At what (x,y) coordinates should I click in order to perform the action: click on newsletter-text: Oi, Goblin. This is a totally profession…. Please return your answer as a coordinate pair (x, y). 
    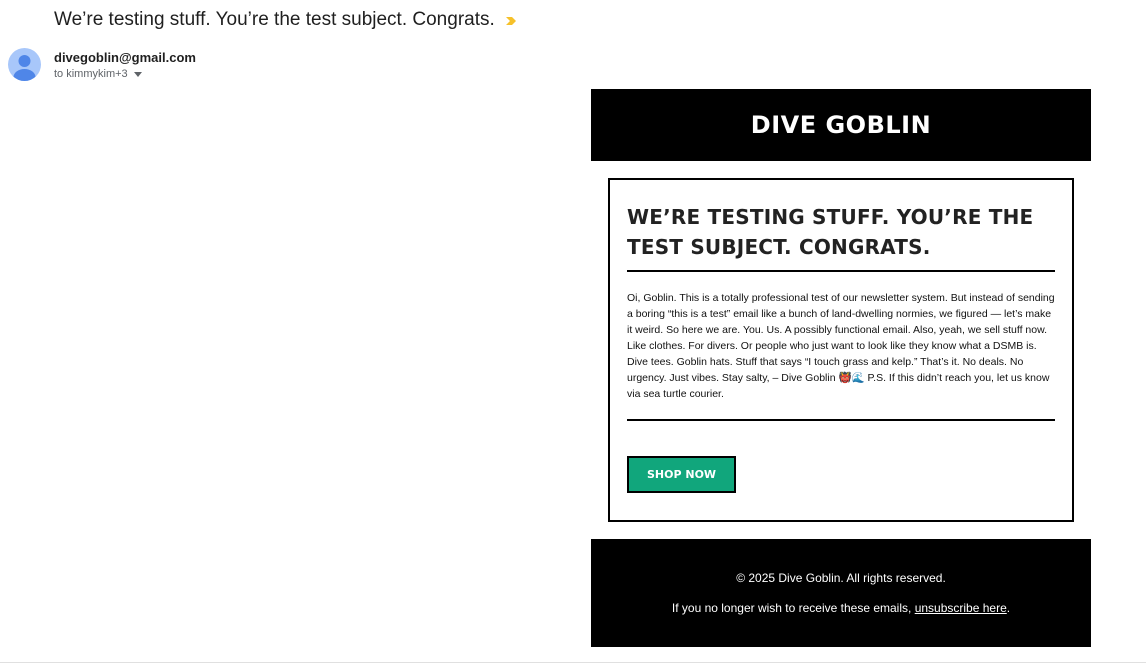
    Looking at the image, I should click on (841, 346).